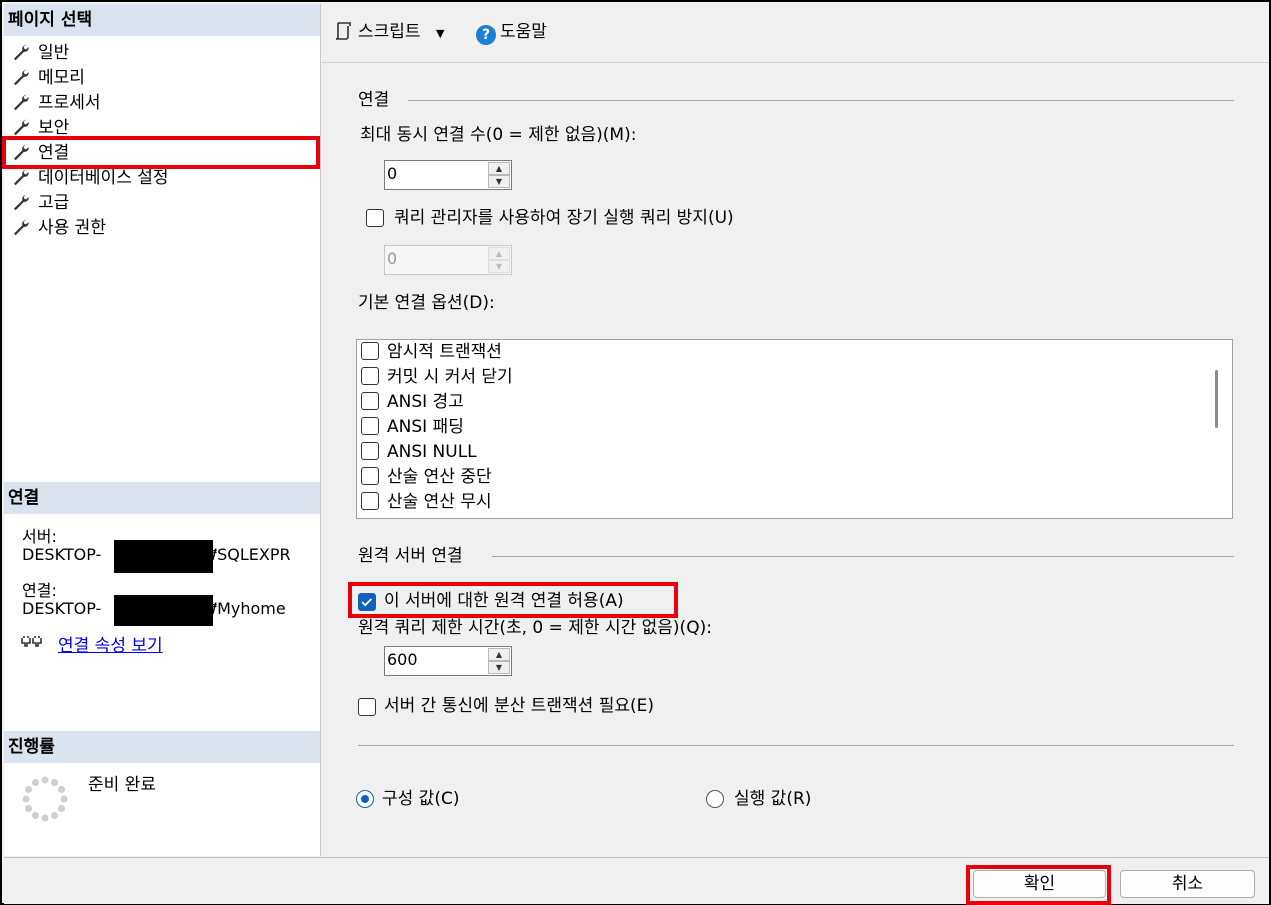 This screenshot has width=1271, height=905. Describe the element at coordinates (62, 608) in the screenshot. I see `connection-prefix: DESKTOP-` at that location.